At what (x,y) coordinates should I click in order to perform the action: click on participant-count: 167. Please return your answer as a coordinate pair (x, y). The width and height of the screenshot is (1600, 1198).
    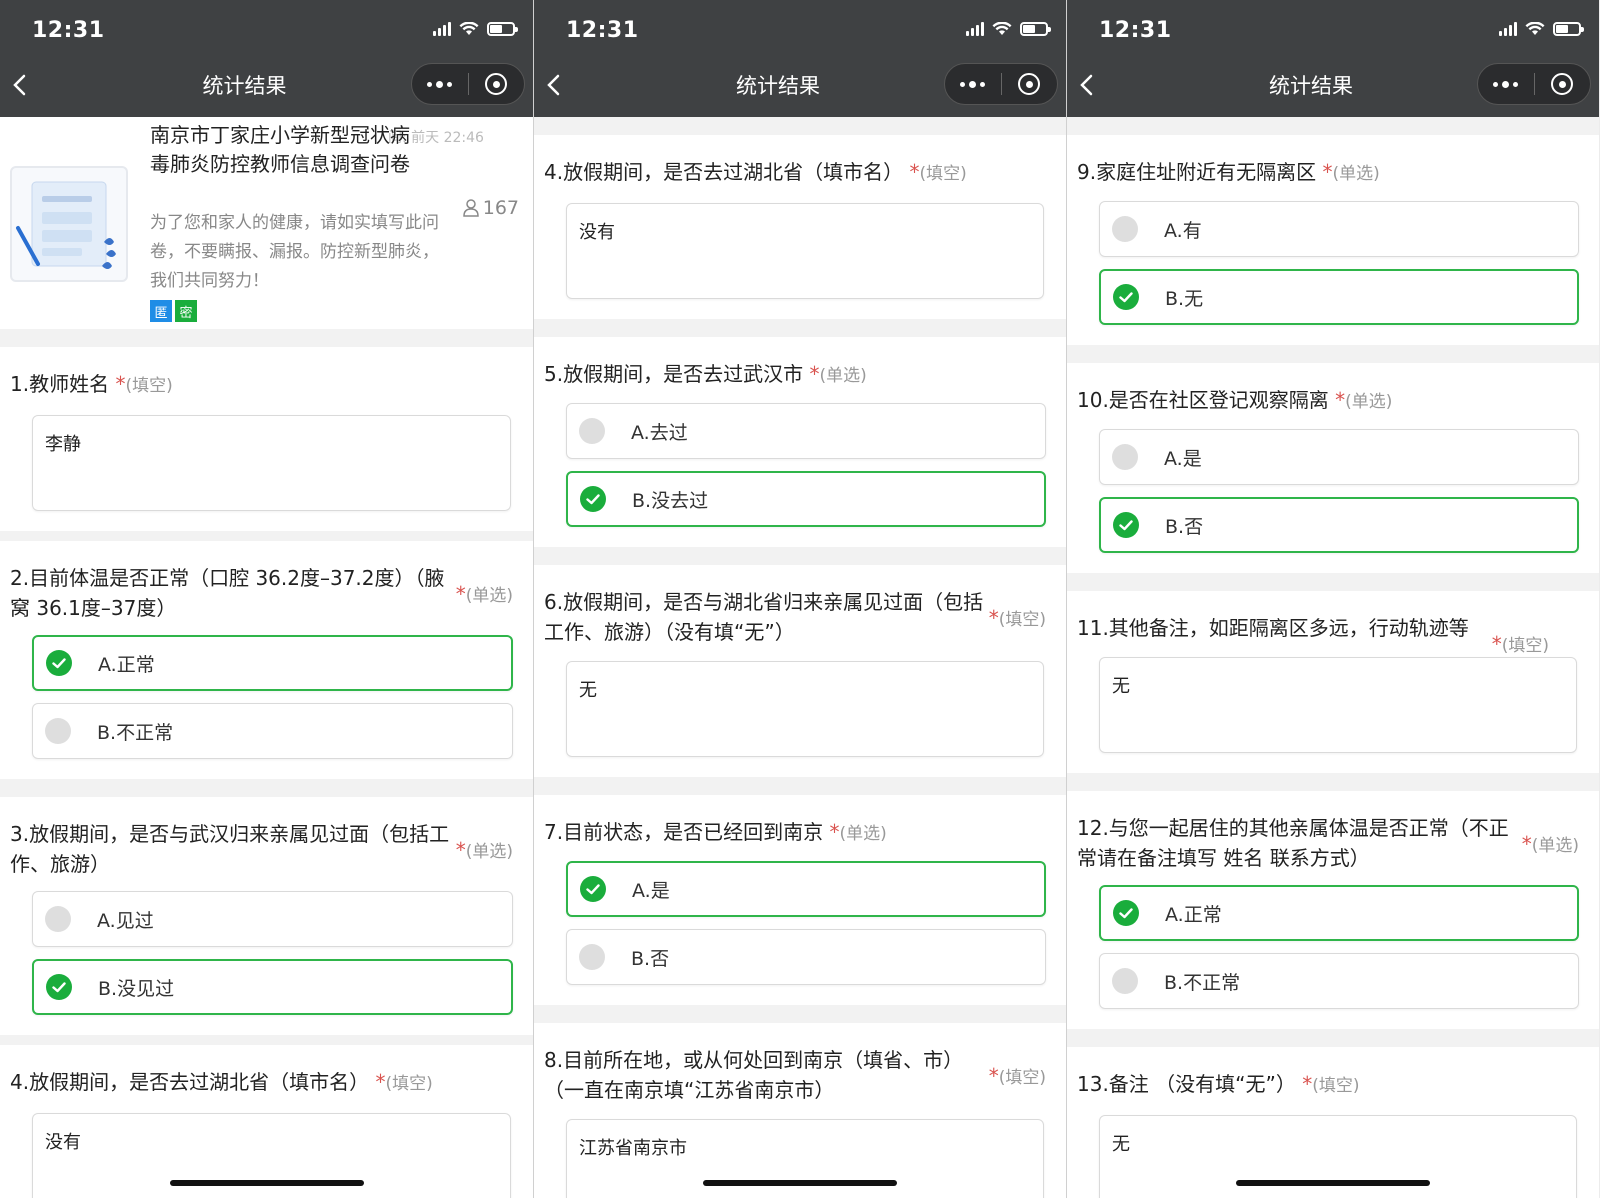
    Looking at the image, I should click on (490, 208).